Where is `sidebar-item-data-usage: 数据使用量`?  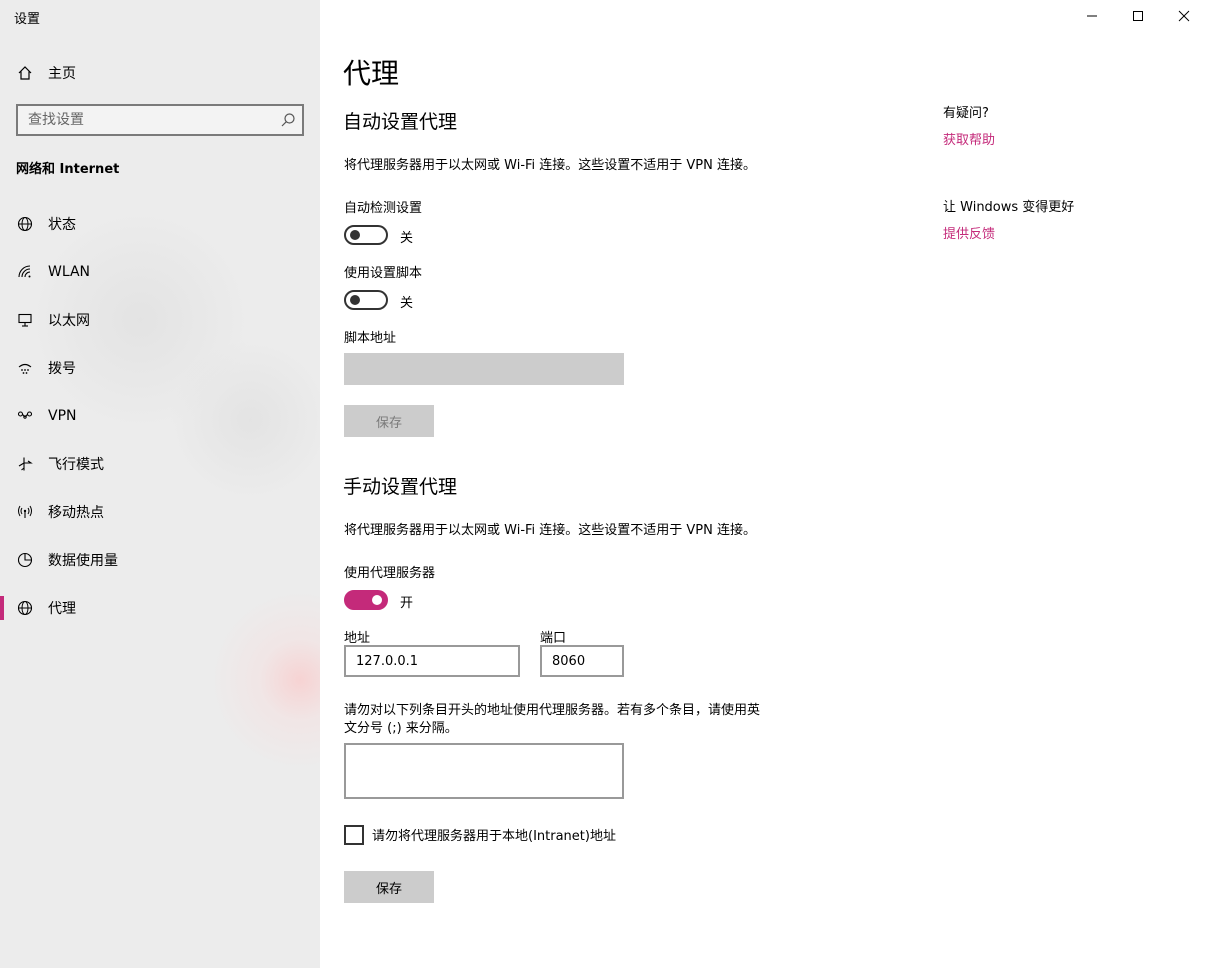
sidebar-item-data-usage: 数据使用量 is located at coordinates (160, 560).